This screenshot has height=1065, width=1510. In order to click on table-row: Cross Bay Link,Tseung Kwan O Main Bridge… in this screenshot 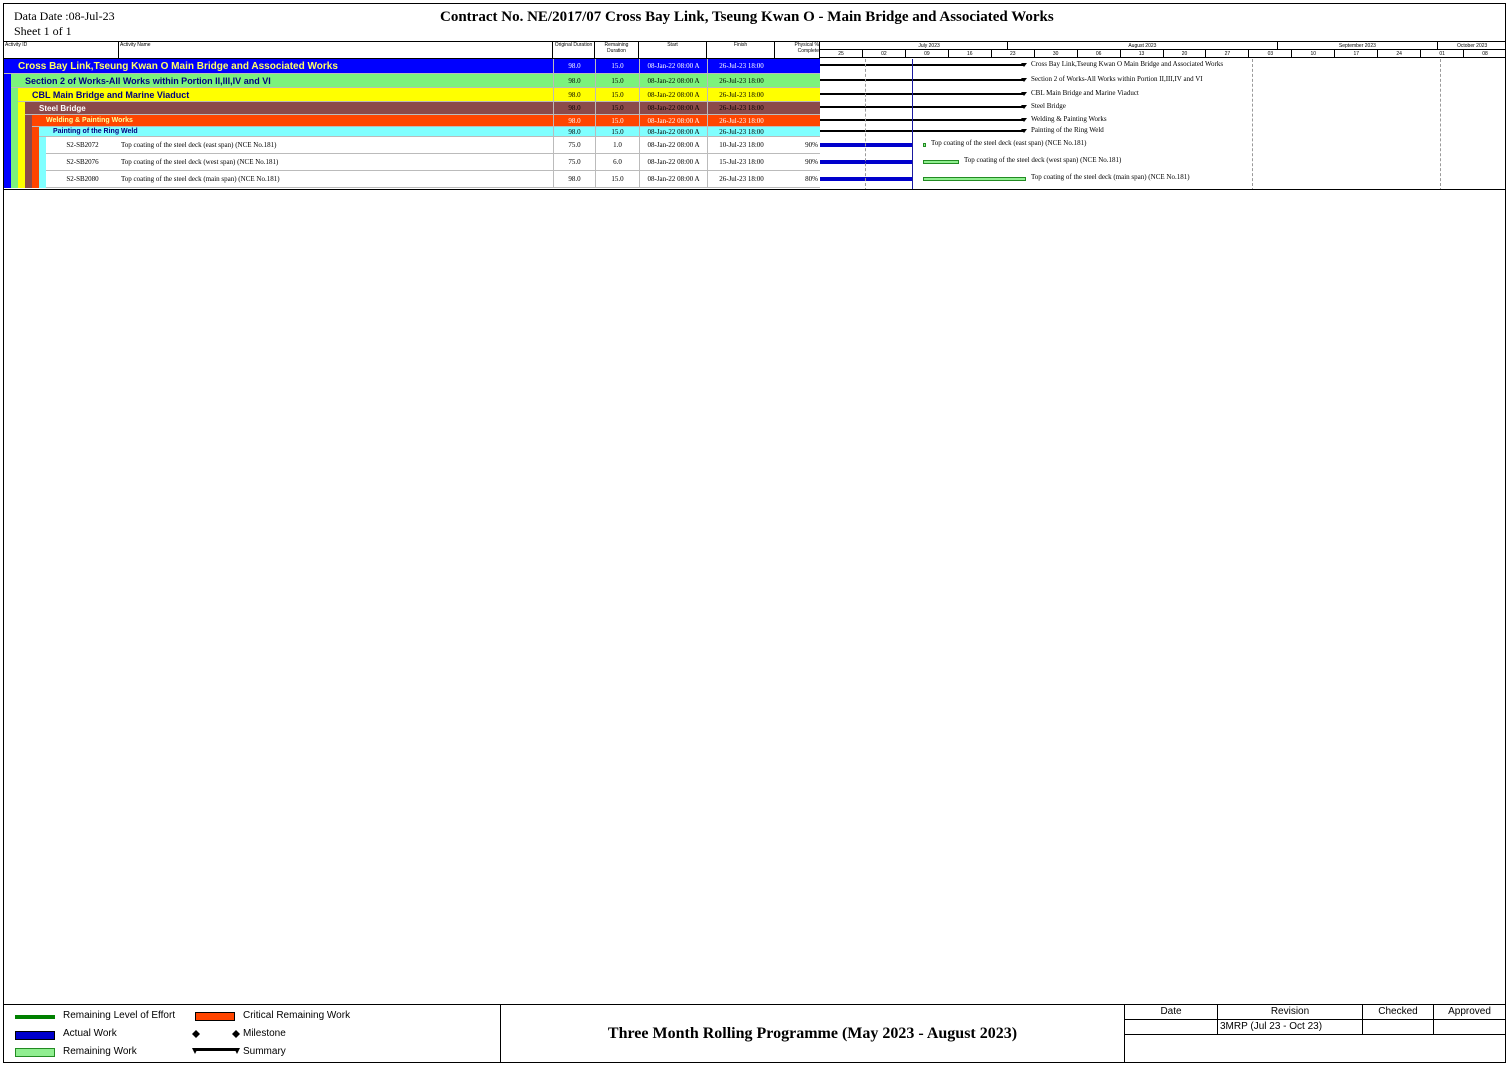, I will do `click(412, 66)`.